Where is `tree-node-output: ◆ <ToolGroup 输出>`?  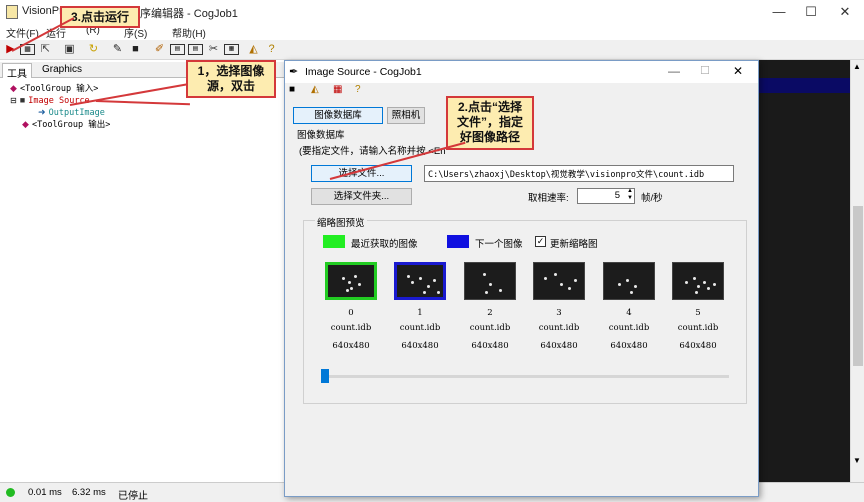
tree-node-output: ◆ <ToolGroup 输出> is located at coordinates (66, 124).